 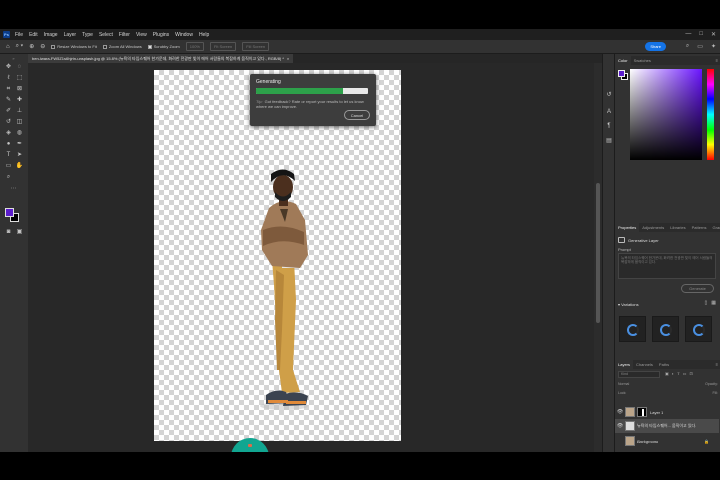 What do you see at coordinates (19, 143) in the screenshot?
I see `pen-tool-icon: ✒` at bounding box center [19, 143].